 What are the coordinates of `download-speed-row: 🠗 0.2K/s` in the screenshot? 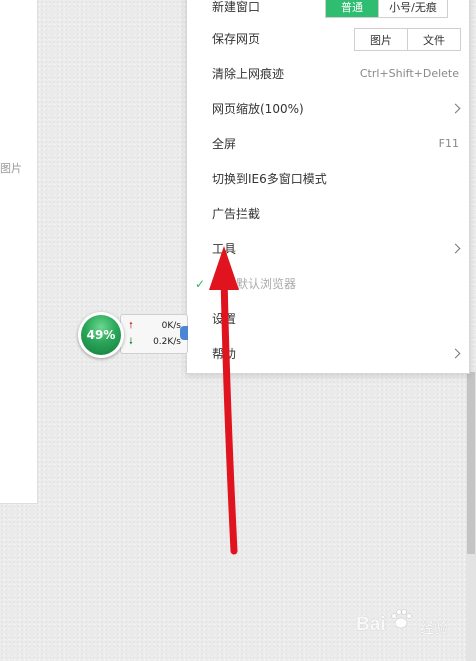 It's located at (155, 342).